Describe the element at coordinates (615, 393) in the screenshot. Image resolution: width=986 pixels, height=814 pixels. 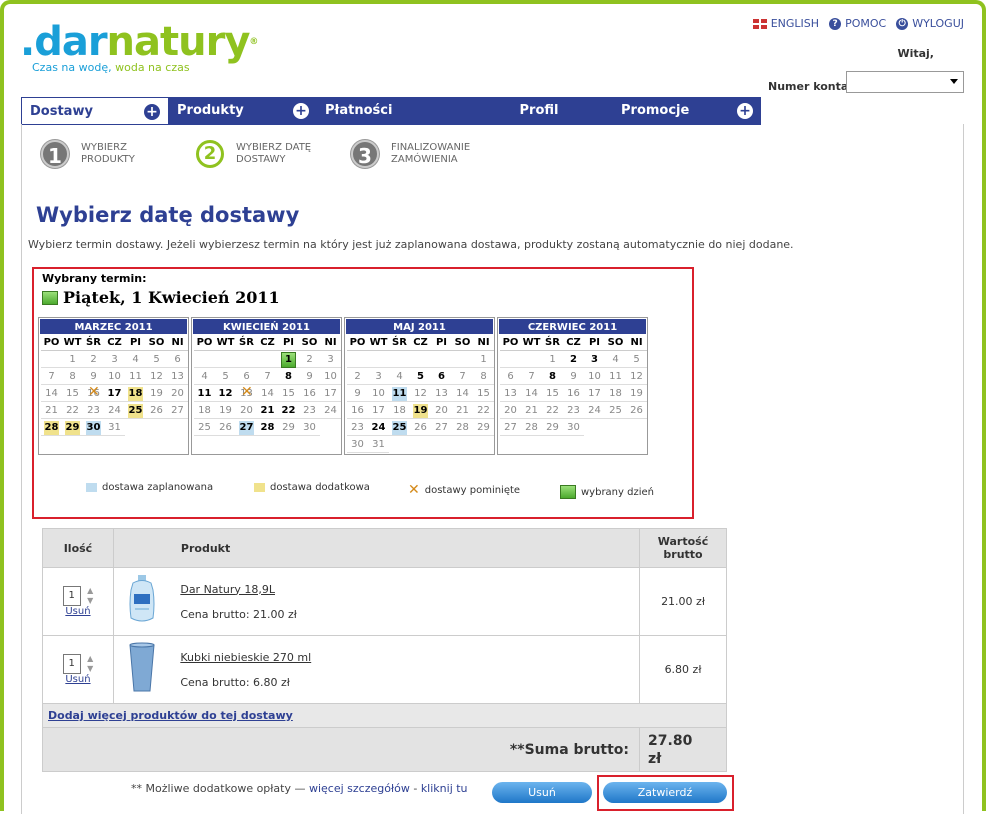
I see `calendar-day: 18` at that location.